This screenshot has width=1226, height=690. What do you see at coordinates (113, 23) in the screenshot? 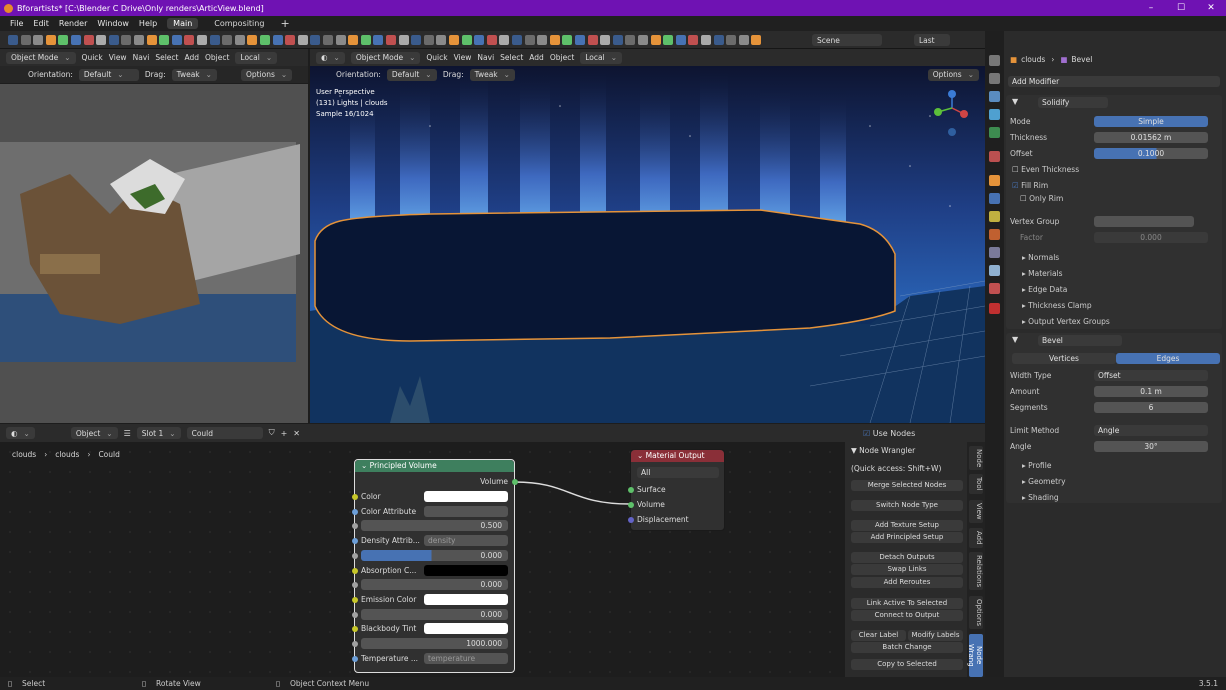
I see `menu-window: Window` at bounding box center [113, 23].